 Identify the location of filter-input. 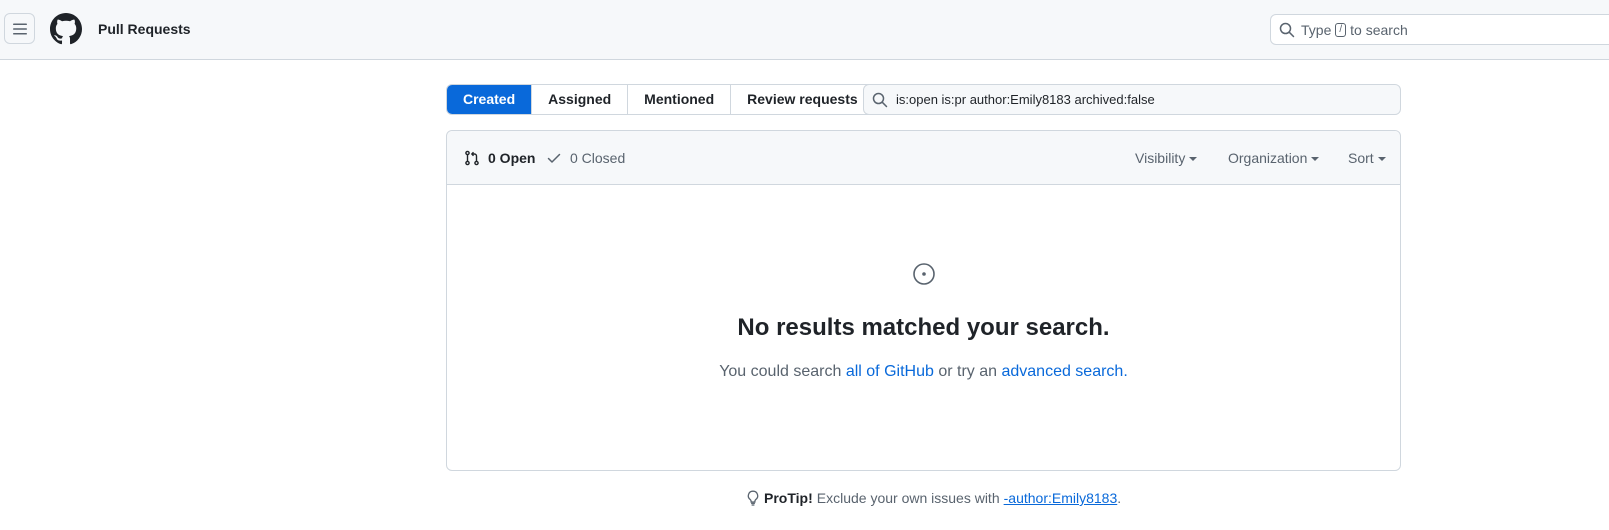
(1136, 99).